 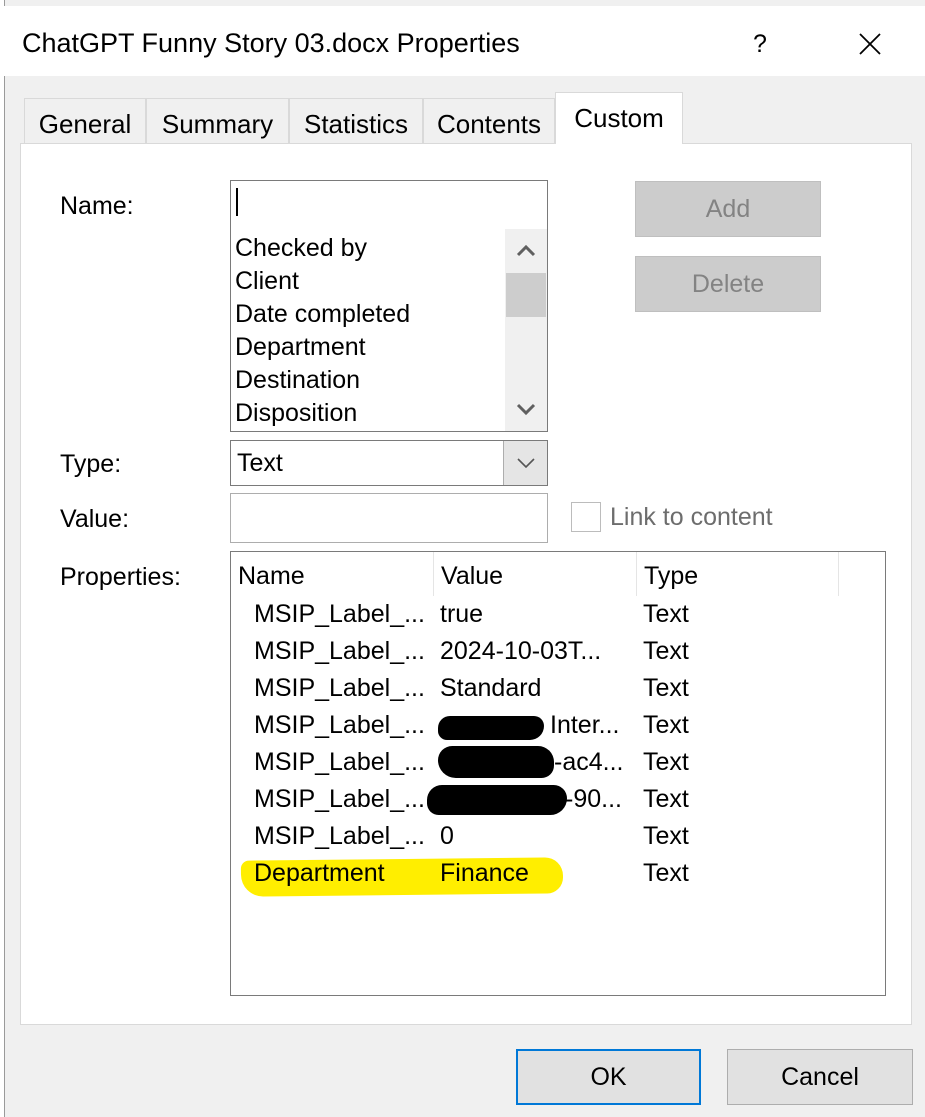 What do you see at coordinates (558, 688) in the screenshot?
I see `table-row: MSIP_Label_... Standard Text` at bounding box center [558, 688].